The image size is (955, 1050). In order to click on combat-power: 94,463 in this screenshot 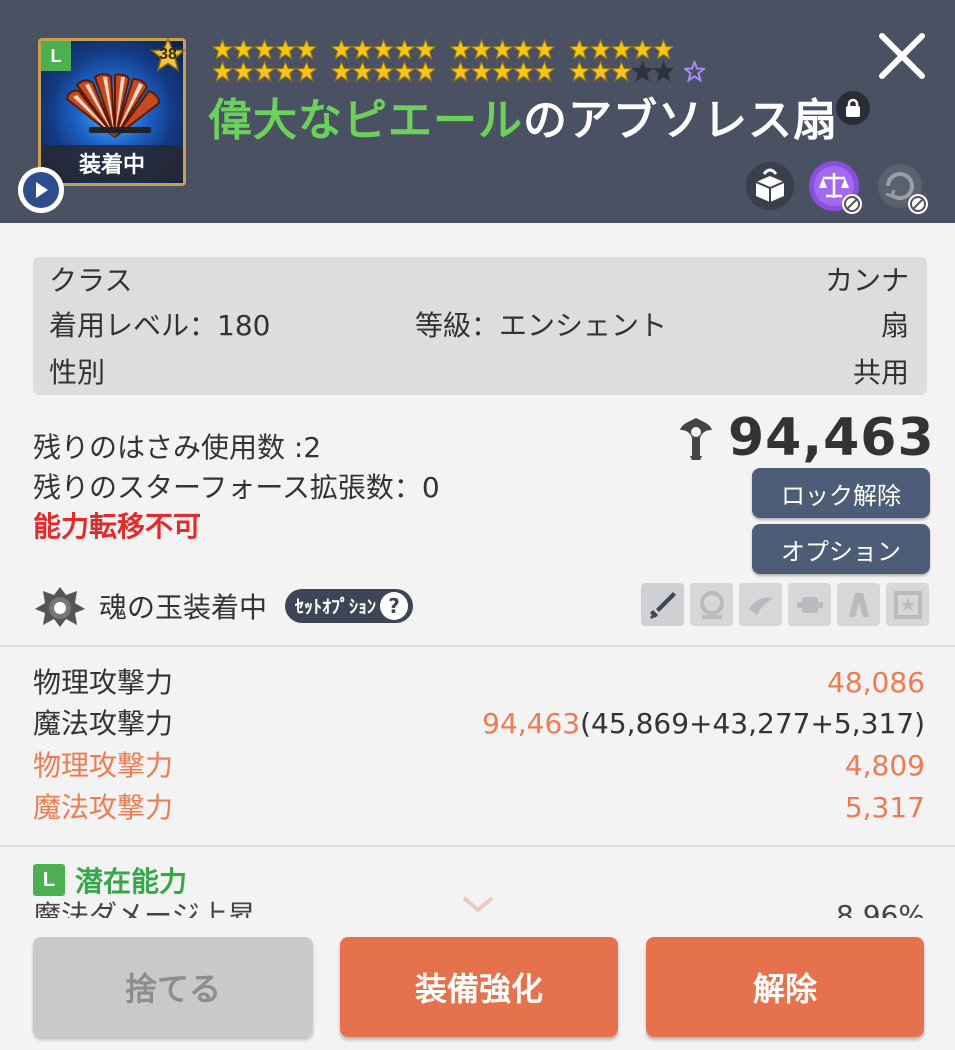, I will do `click(805, 438)`.